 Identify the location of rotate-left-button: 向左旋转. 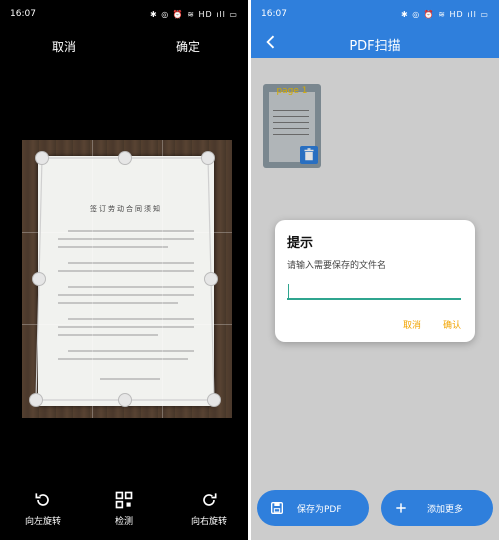
(43, 508).